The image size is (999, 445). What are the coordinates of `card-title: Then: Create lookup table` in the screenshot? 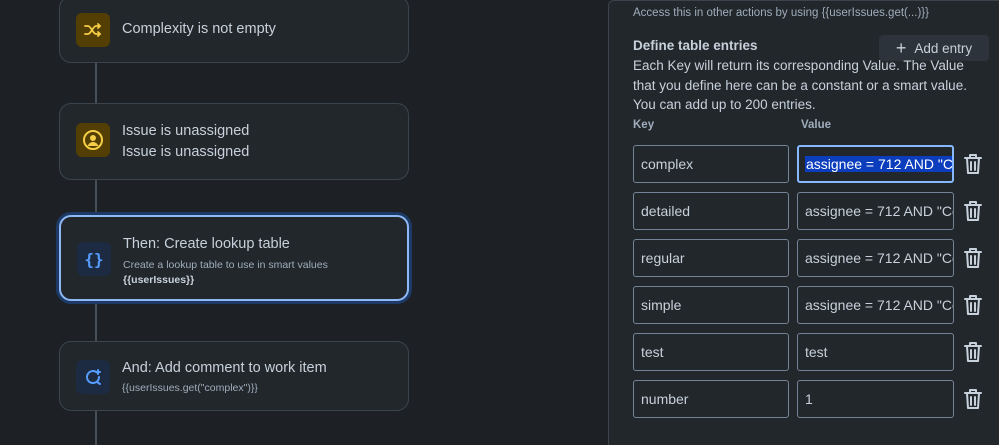 It's located at (206, 244).